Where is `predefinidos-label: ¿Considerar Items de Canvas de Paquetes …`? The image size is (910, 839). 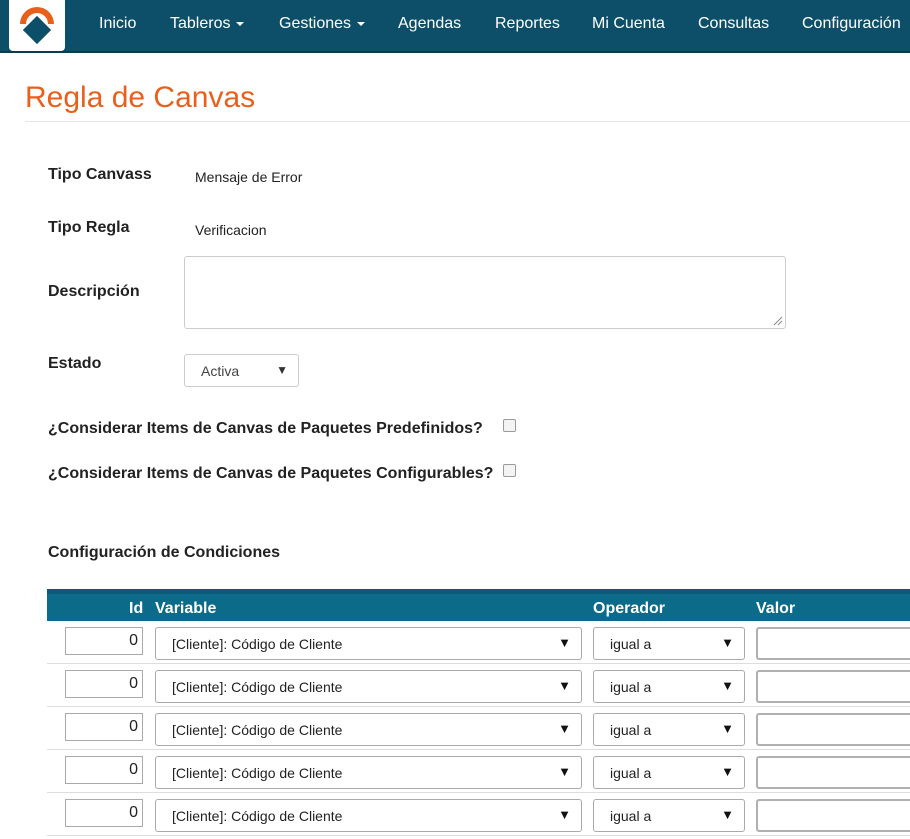 predefinidos-label: ¿Considerar Items de Canvas de Paquetes … is located at coordinates (265, 428).